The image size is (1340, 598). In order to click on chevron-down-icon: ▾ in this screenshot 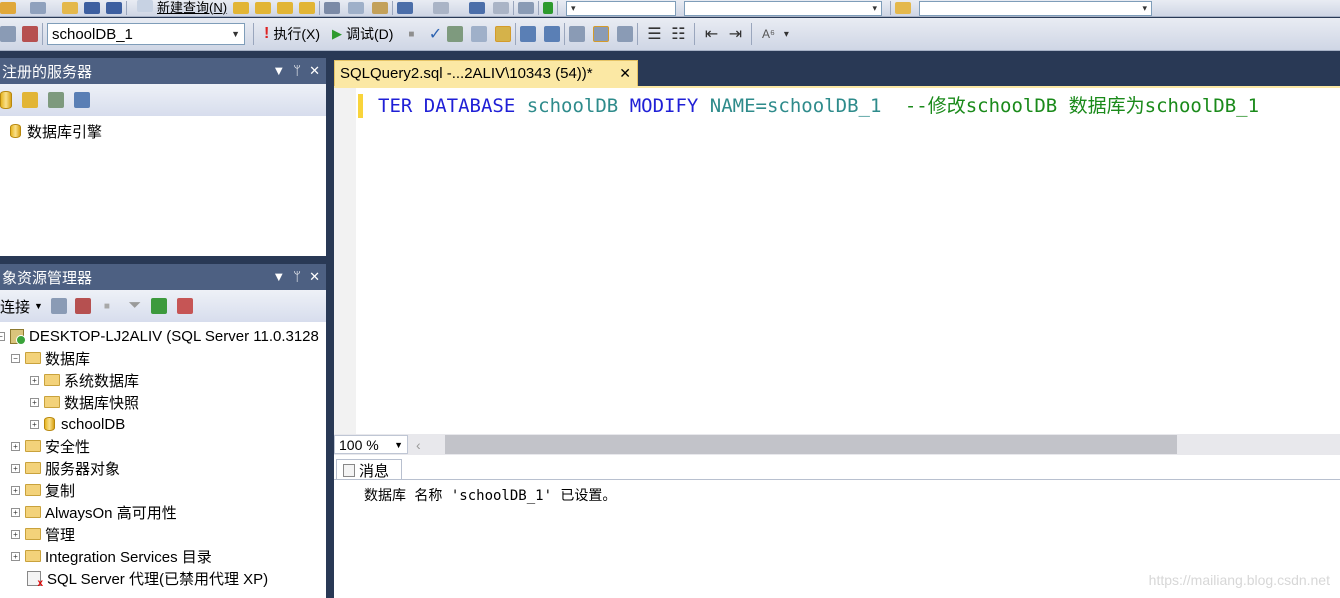, I will do `click(1145, 7)`.